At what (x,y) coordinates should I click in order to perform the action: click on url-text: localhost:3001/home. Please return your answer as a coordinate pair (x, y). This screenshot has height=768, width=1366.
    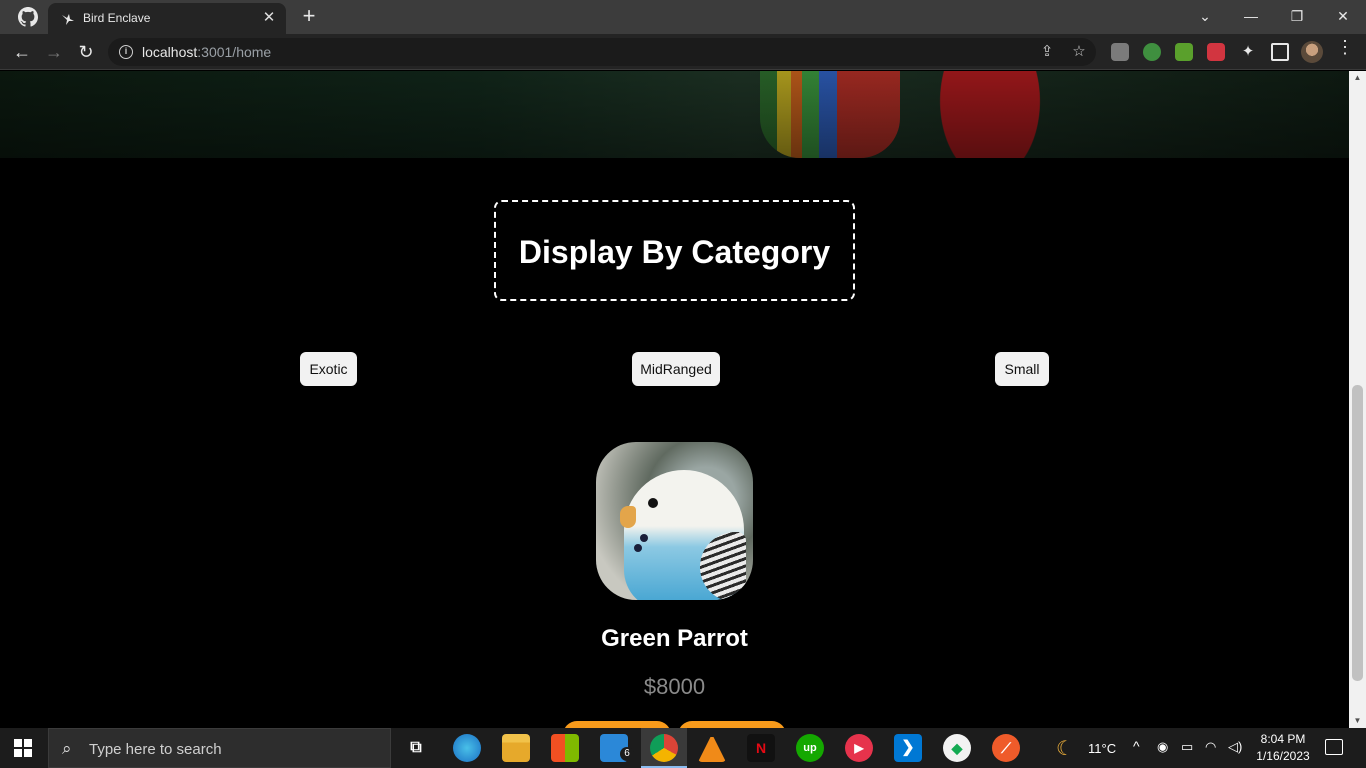
    Looking at the image, I should click on (206, 52).